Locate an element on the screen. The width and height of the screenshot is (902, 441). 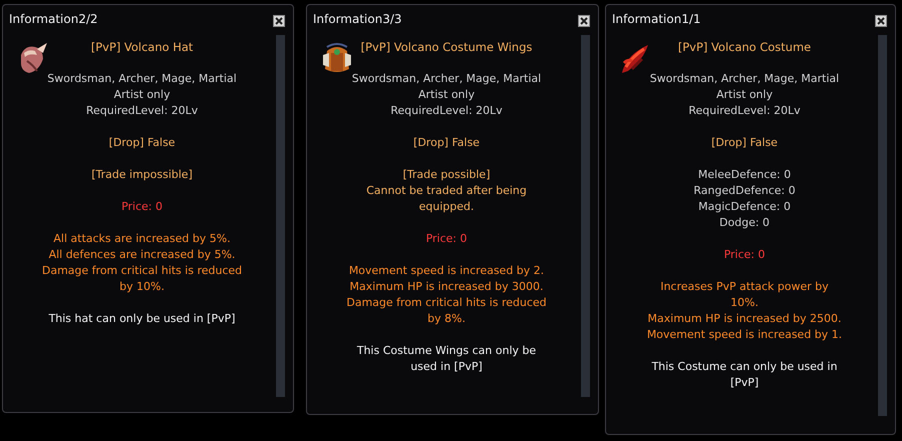
item-name: [PvP] Volcano Costume Wings is located at coordinates (446, 47).